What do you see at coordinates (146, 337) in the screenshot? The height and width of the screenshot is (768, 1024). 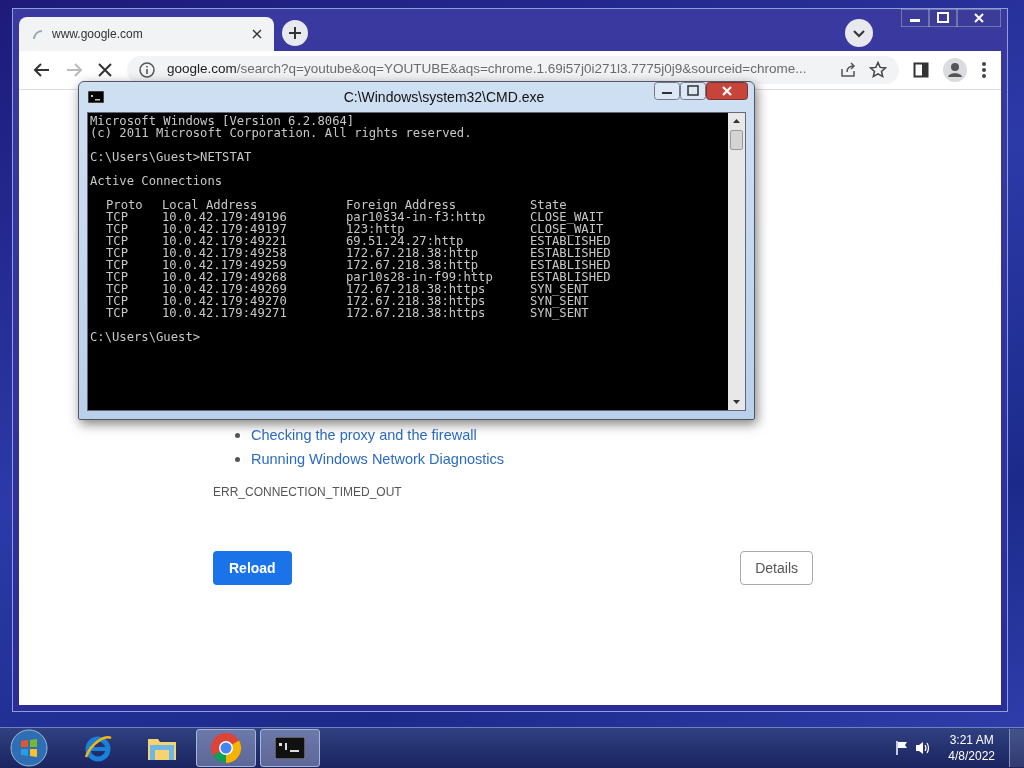 I see `console-line: C:\Users\Guest>` at bounding box center [146, 337].